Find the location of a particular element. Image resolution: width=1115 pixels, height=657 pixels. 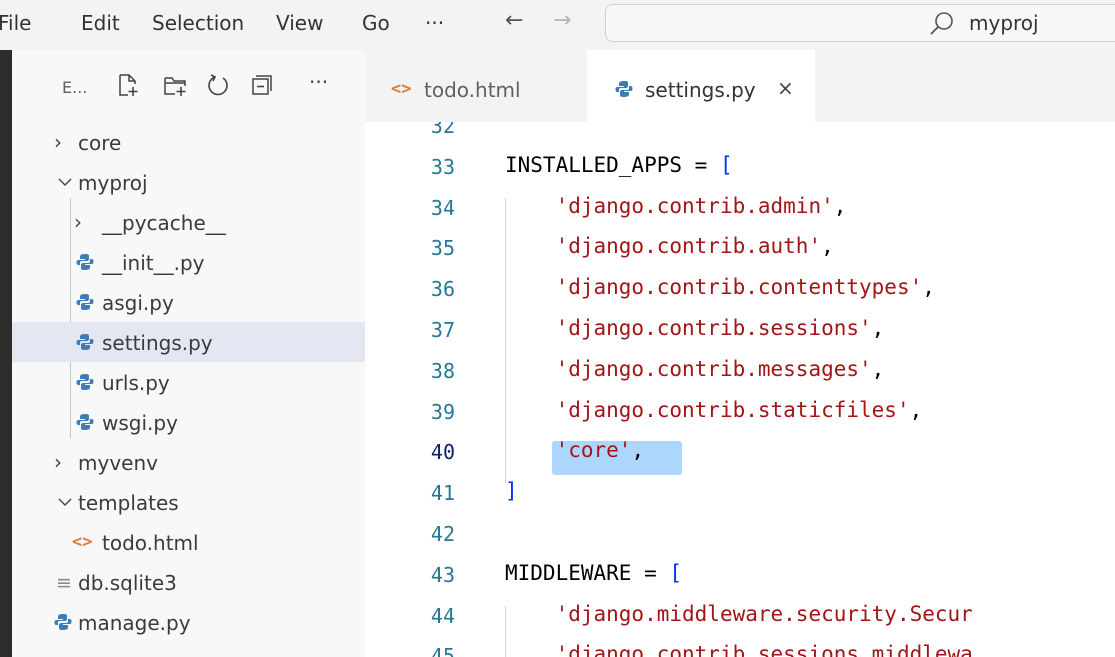

more-actions-icon: ··· is located at coordinates (318, 82).